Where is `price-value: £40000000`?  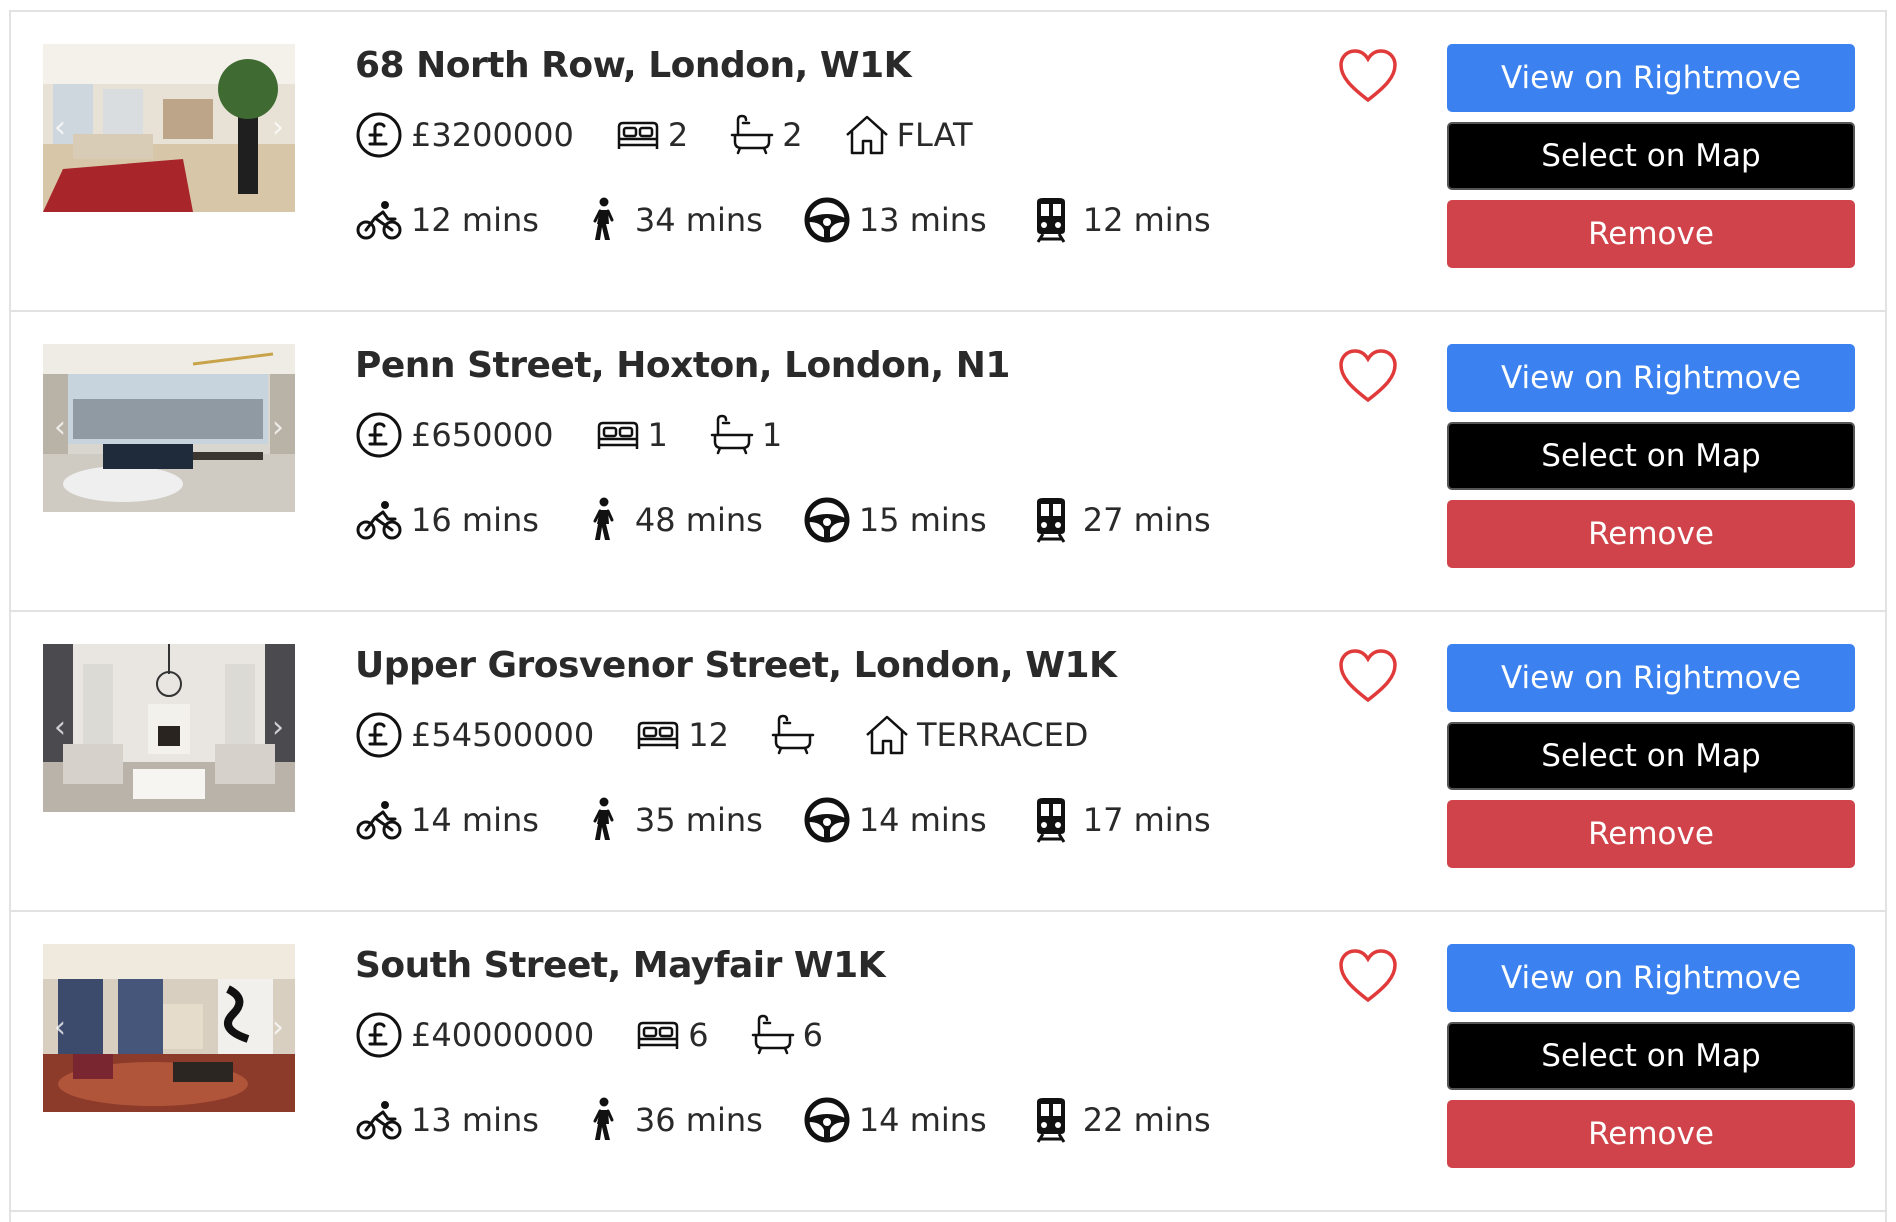
price-value: £40000000 is located at coordinates (503, 1035).